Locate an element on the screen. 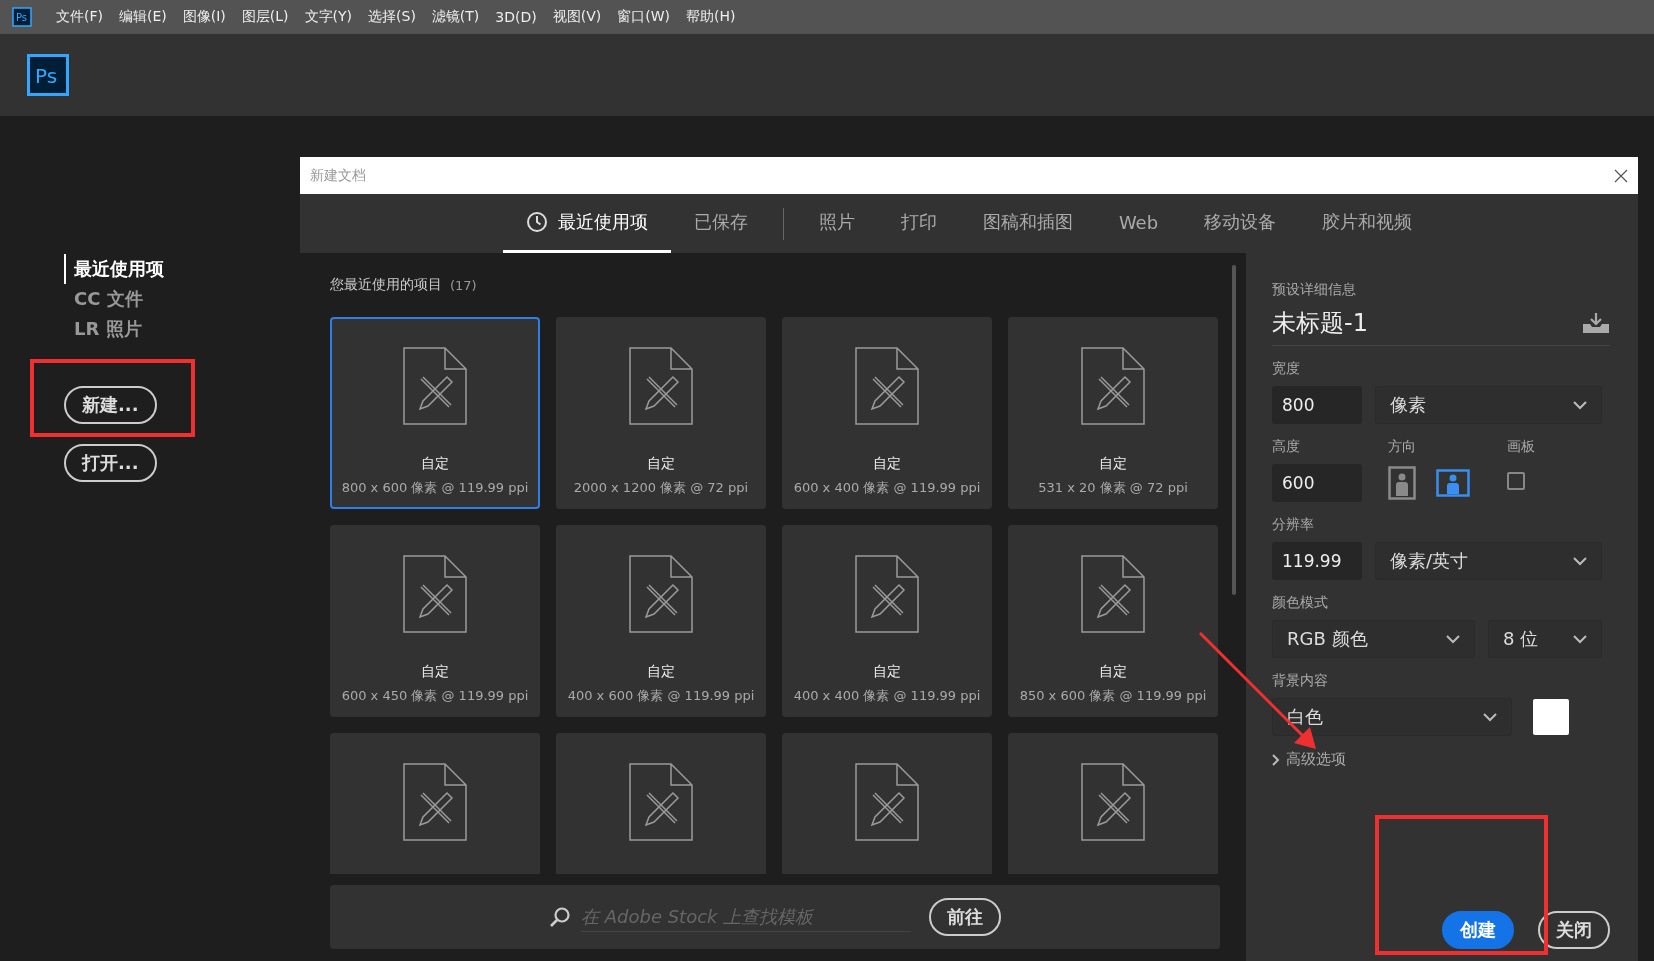 The width and height of the screenshot is (1654, 961). color-swatch is located at coordinates (1551, 717).